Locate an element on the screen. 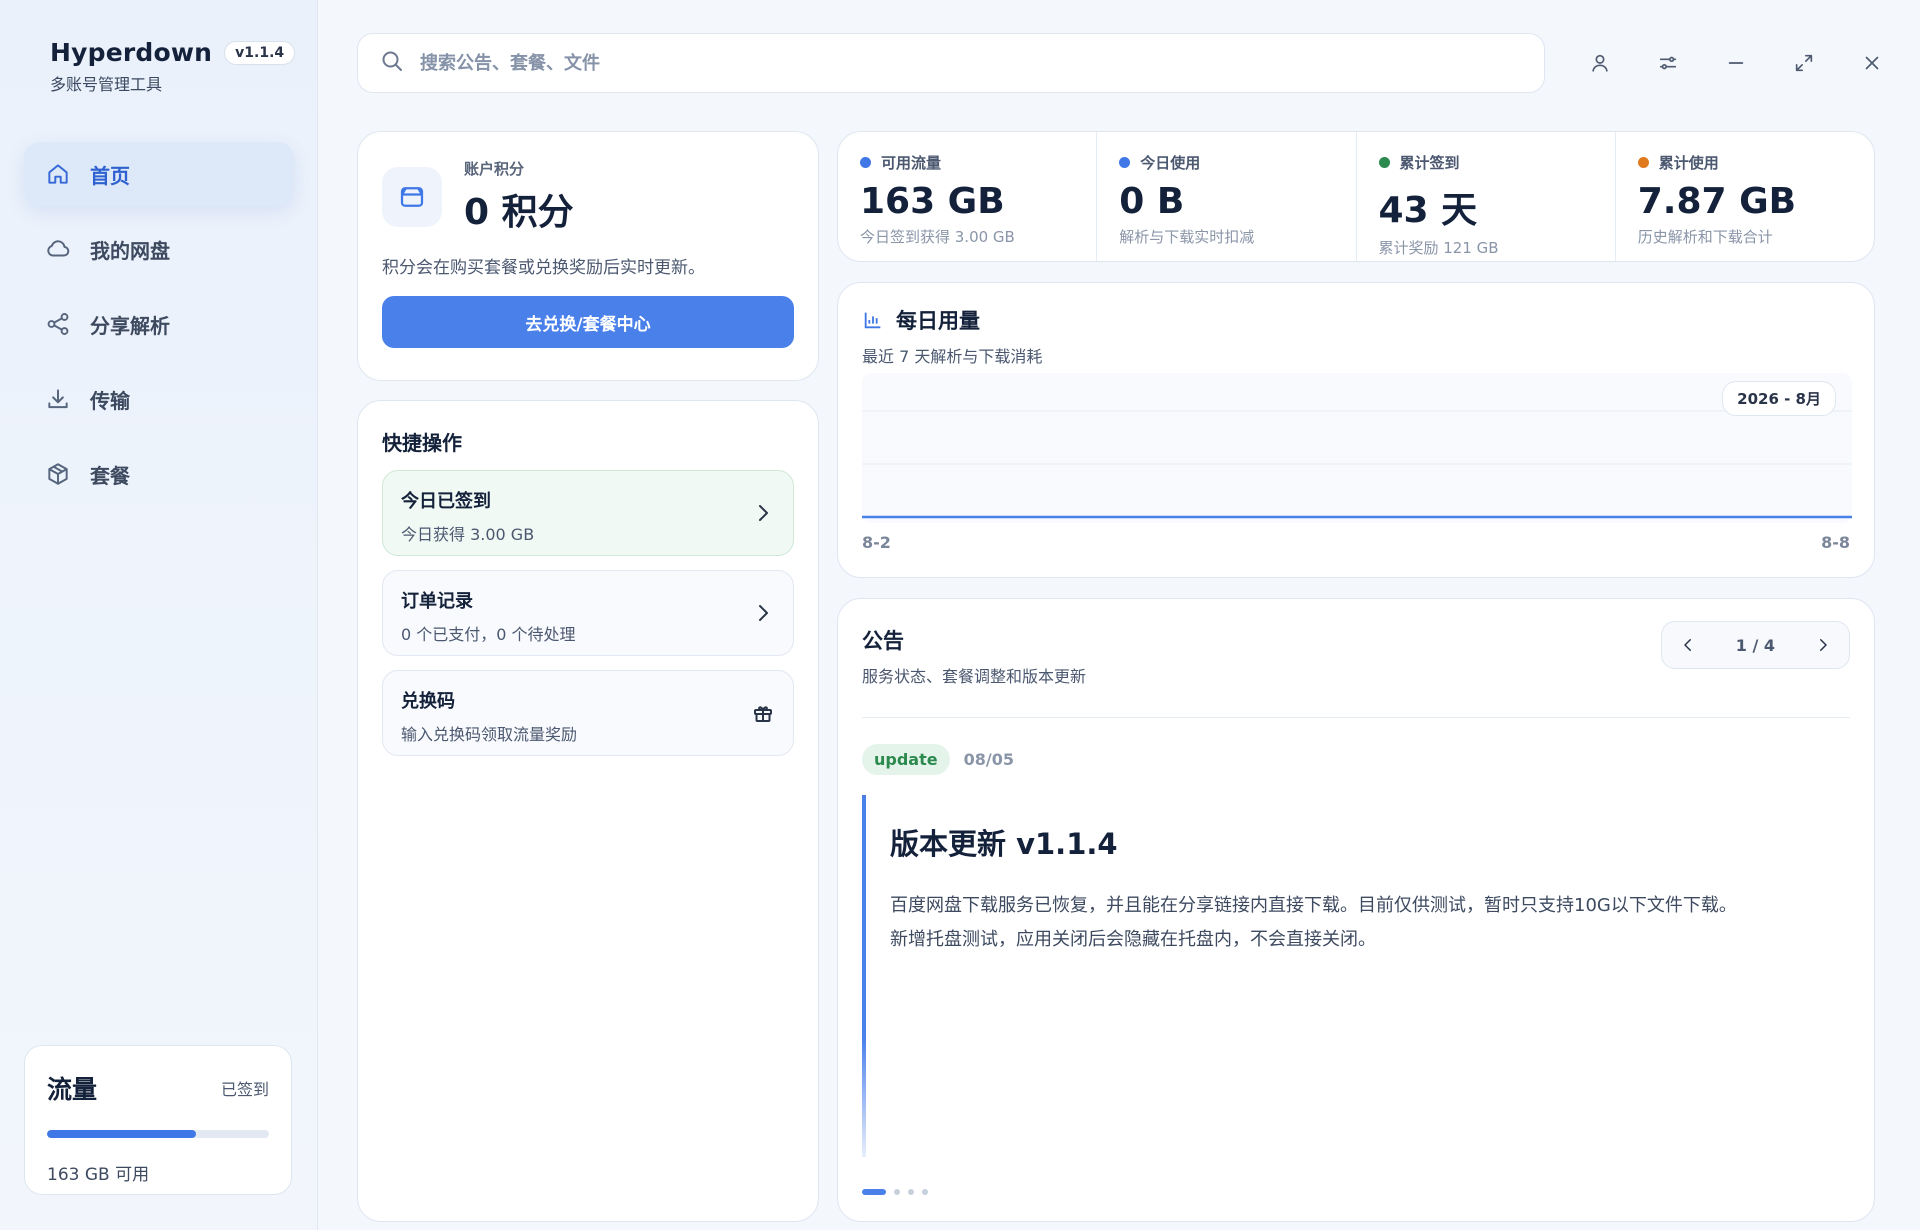  maximize-button is located at coordinates (1804, 63).